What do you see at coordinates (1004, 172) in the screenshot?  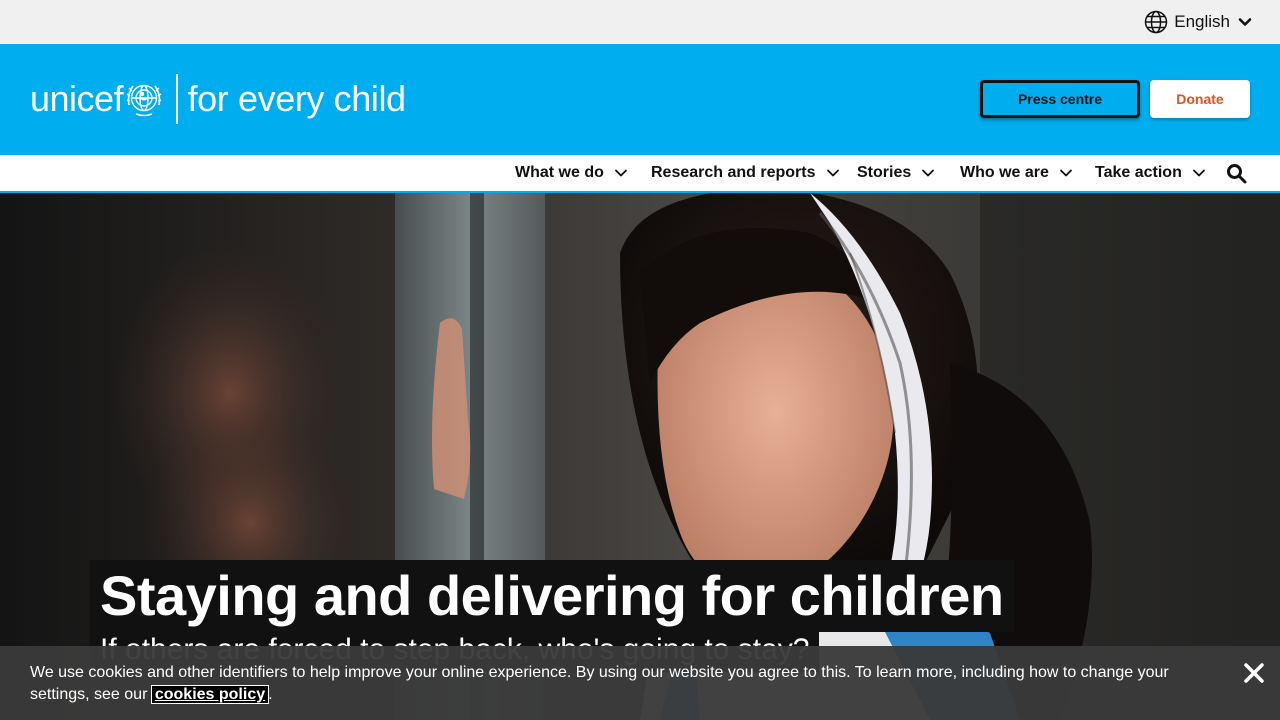 I see `nav-item-label: Who we are` at bounding box center [1004, 172].